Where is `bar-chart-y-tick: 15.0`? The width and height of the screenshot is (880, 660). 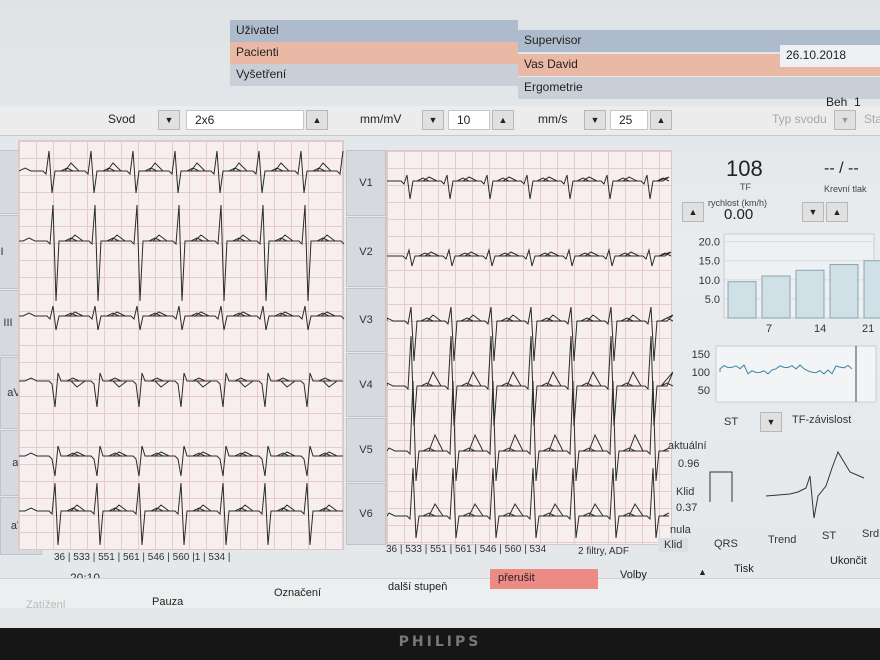
bar-chart-y-tick: 15.0 is located at coordinates (709, 262).